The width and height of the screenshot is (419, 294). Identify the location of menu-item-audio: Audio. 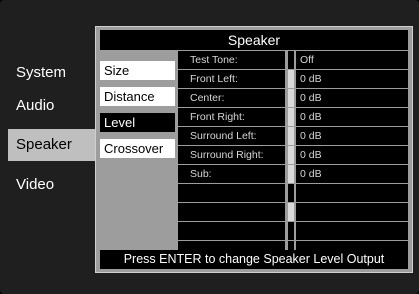
(52, 106).